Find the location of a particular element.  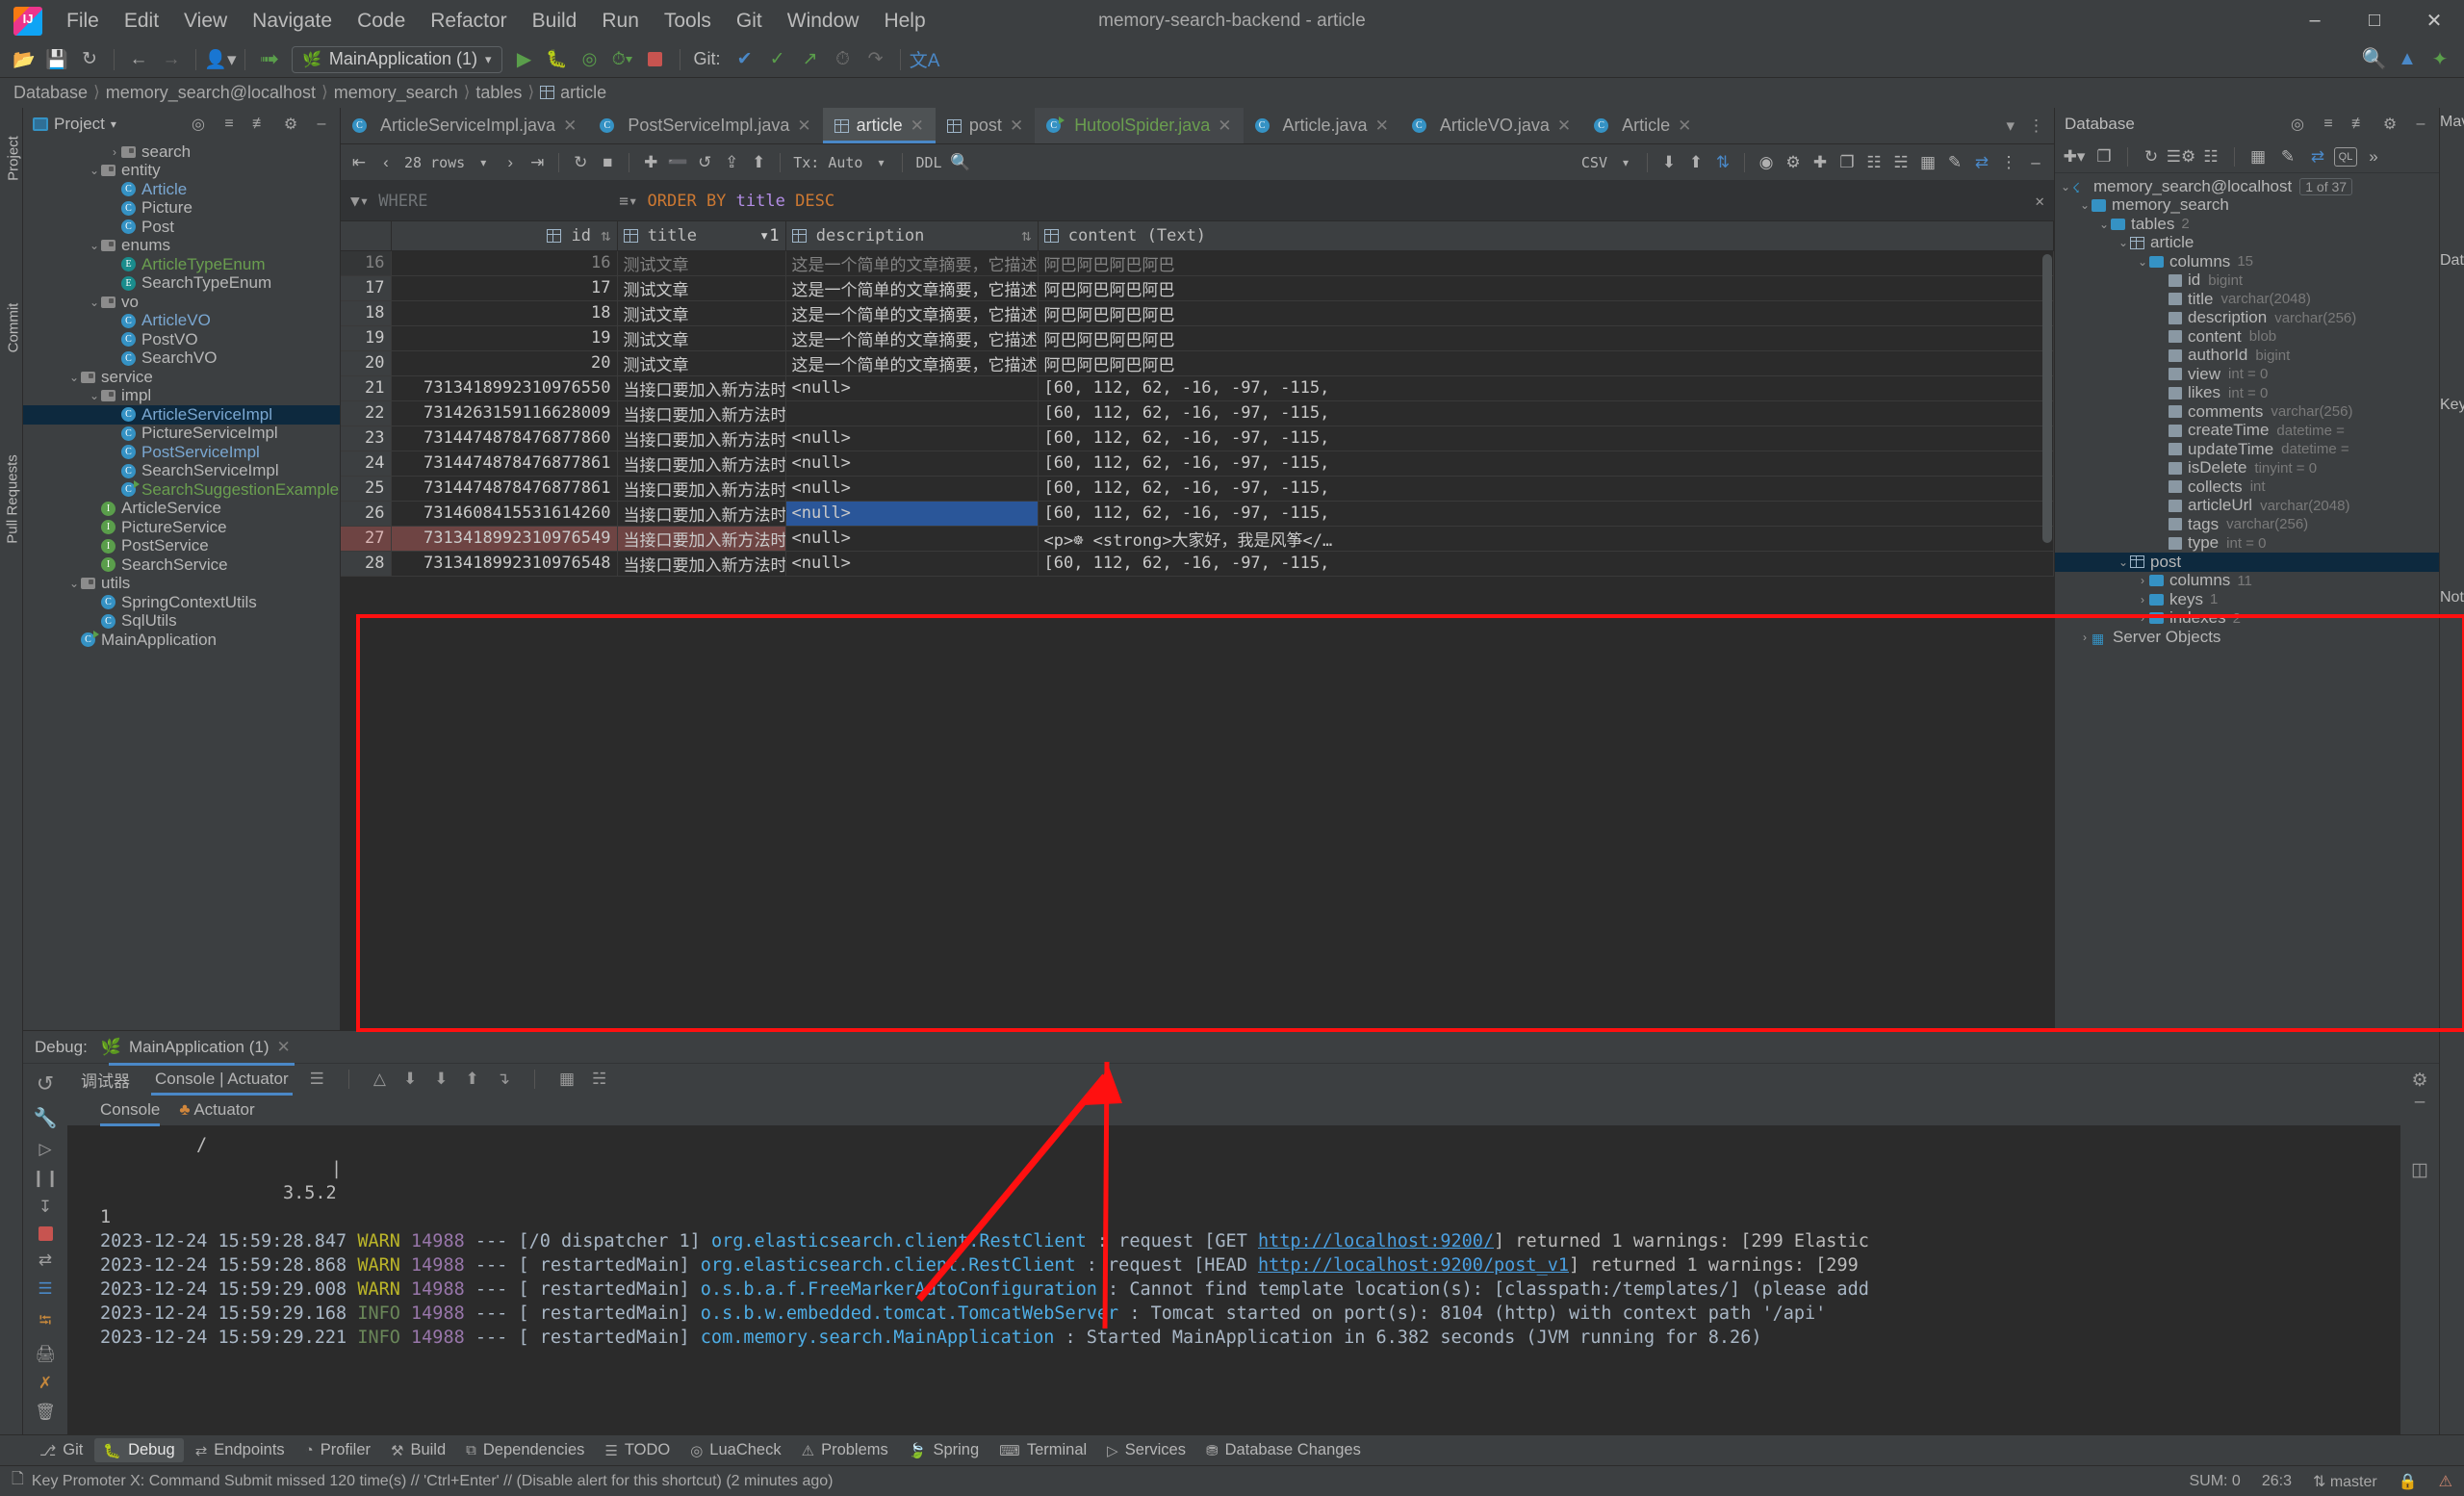

project-tree-item: I PostService is located at coordinates (181, 546).